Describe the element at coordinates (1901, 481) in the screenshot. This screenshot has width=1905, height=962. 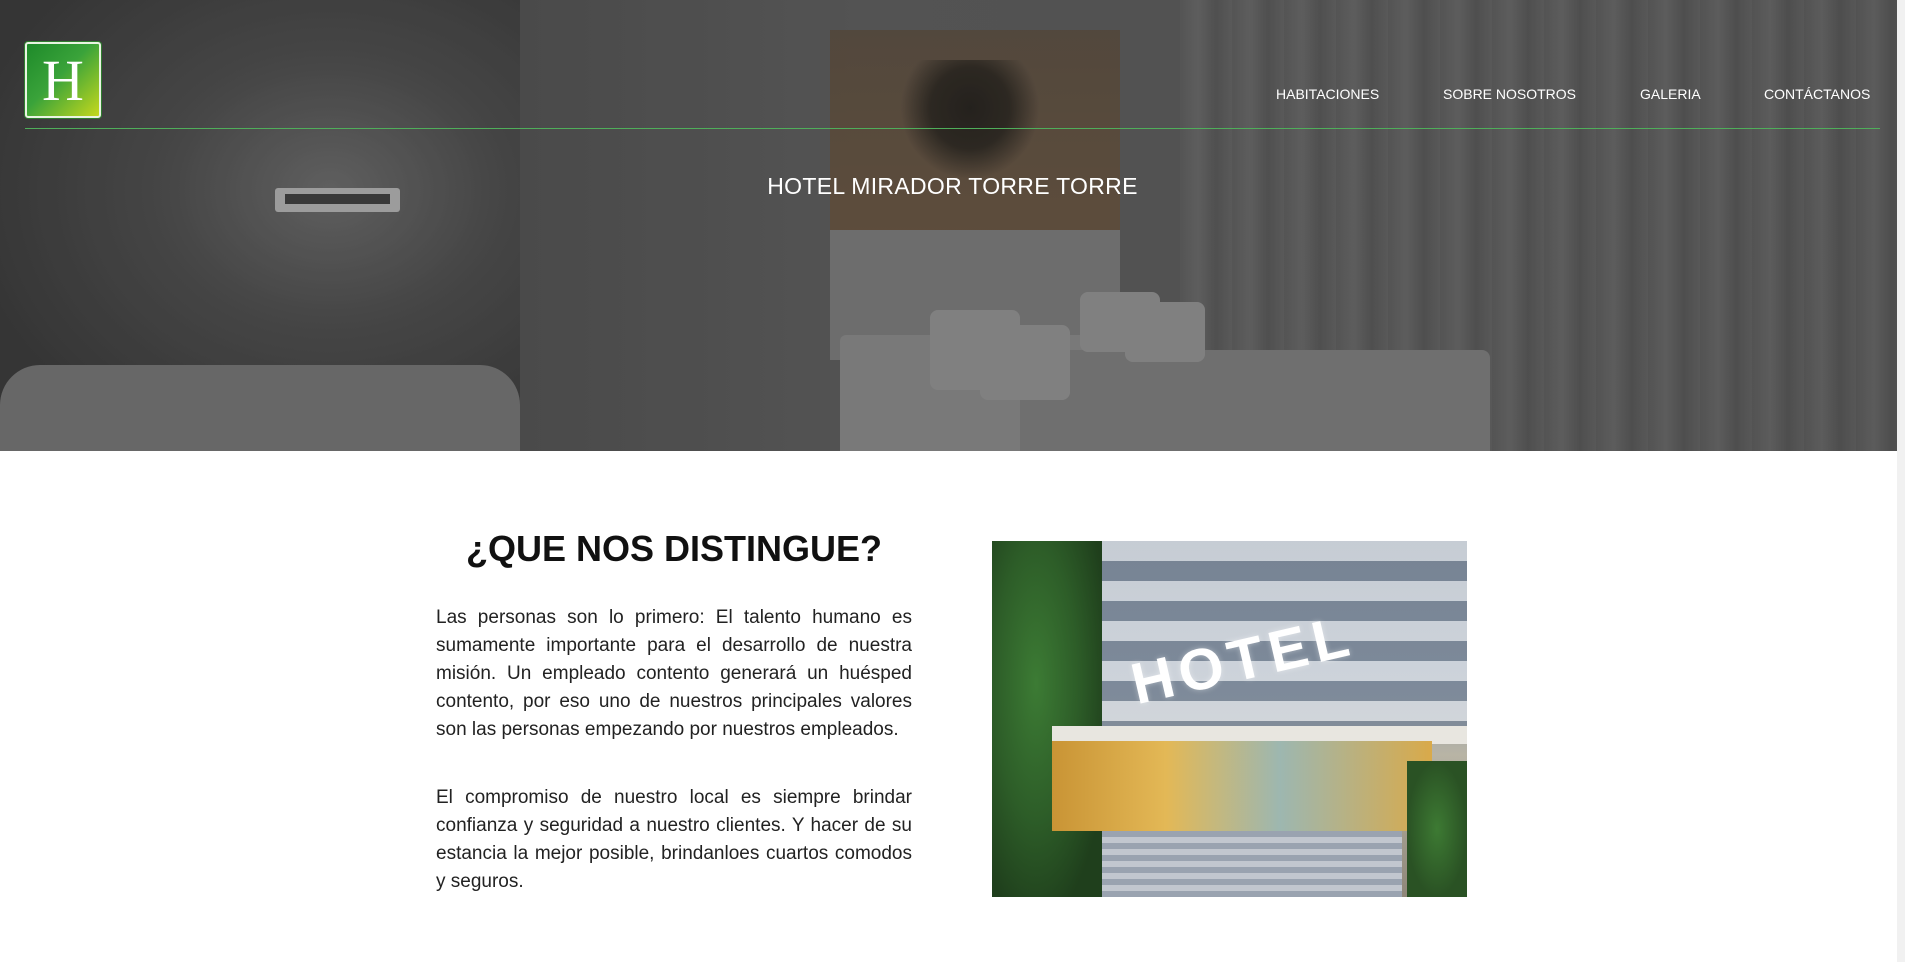
I see `scrollbar` at that location.